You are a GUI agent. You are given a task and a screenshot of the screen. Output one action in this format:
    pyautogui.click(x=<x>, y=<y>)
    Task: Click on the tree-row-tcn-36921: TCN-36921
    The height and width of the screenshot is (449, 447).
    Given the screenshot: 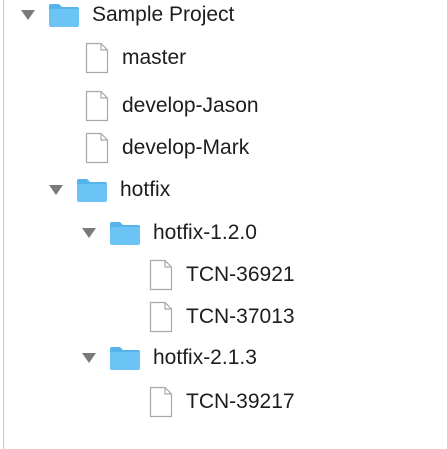 What is the action you would take?
    pyautogui.click(x=221, y=275)
    